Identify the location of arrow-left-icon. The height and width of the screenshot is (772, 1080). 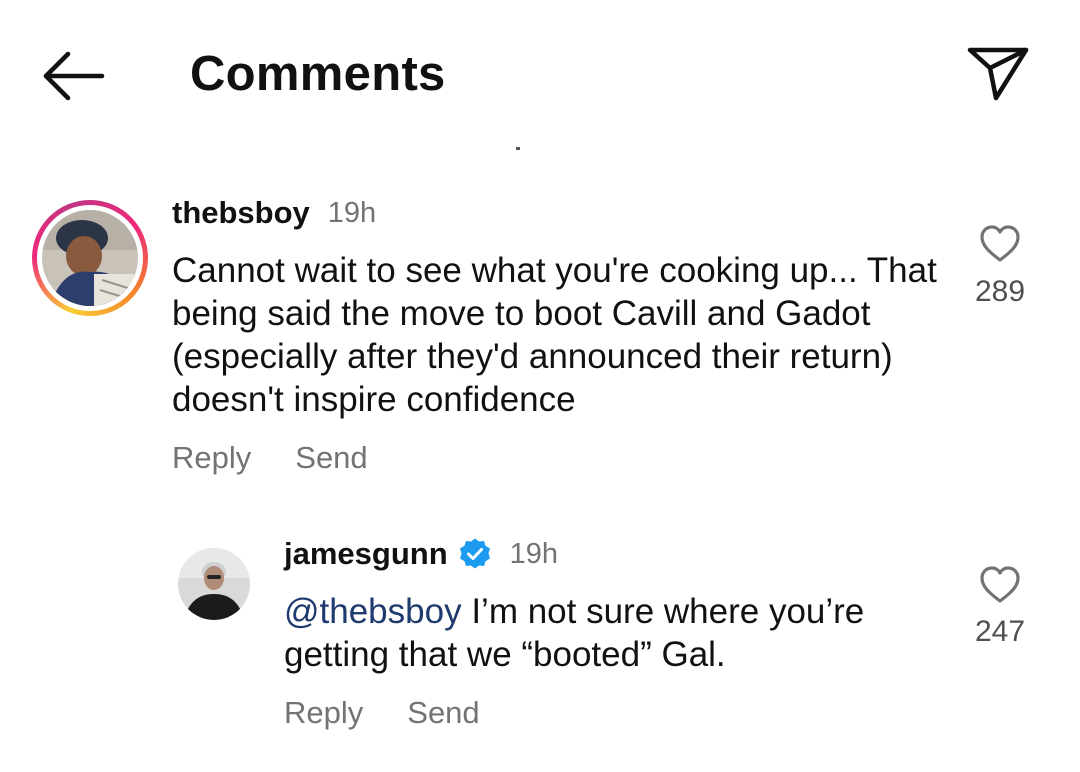
(74, 76).